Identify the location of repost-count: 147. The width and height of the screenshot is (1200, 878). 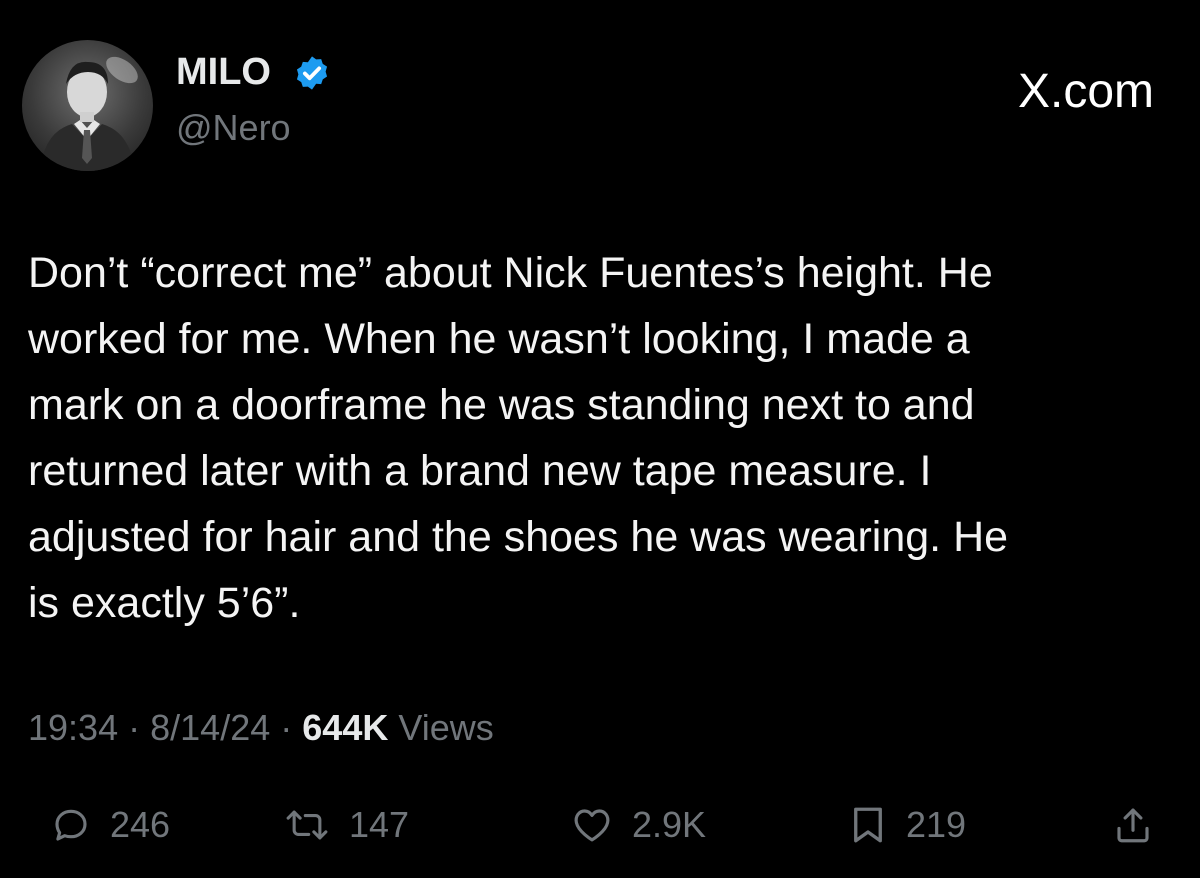
(379, 824).